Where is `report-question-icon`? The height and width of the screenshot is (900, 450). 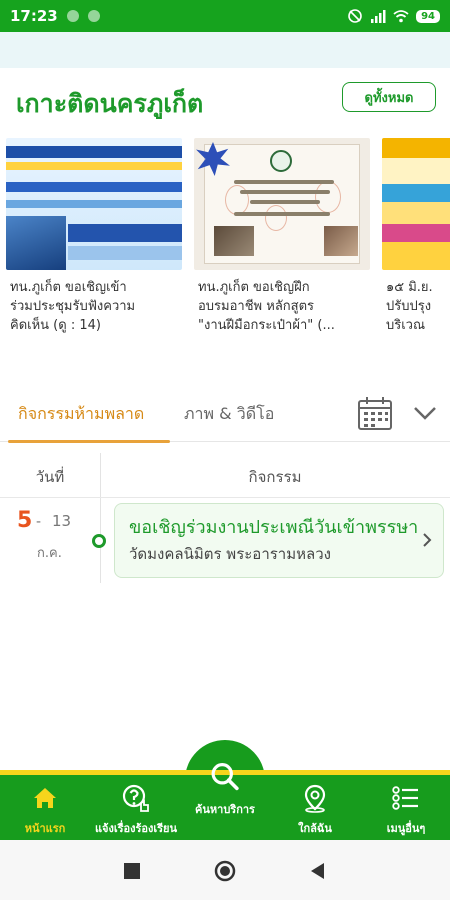 report-question-icon is located at coordinates (135, 798).